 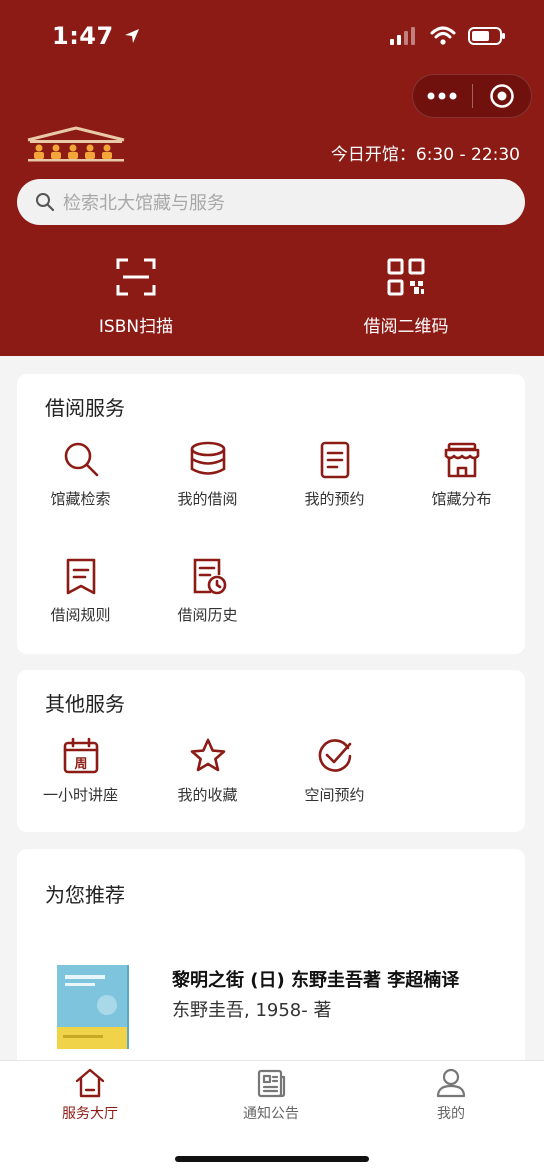 What do you see at coordinates (90, 1083) in the screenshot?
I see `home-icon` at bounding box center [90, 1083].